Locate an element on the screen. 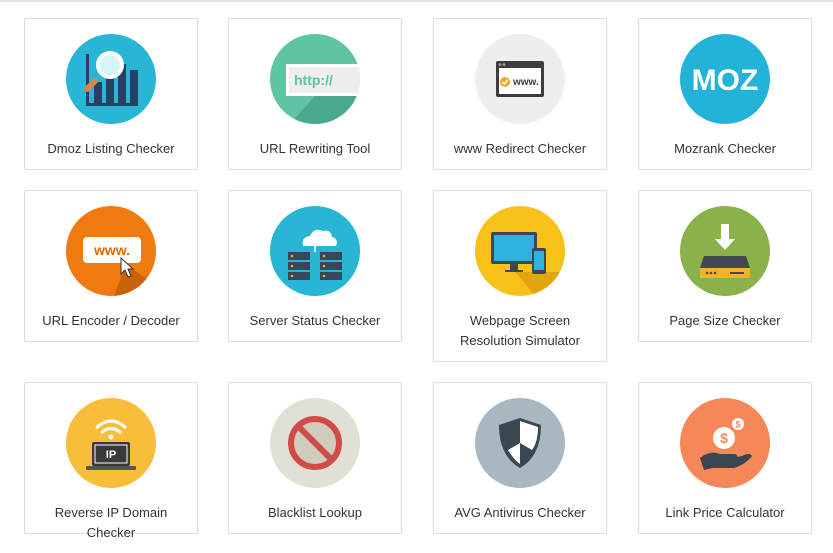  tool-card-avg-antivirus-checker: AVG Antivirus Checker is located at coordinates (520, 458).